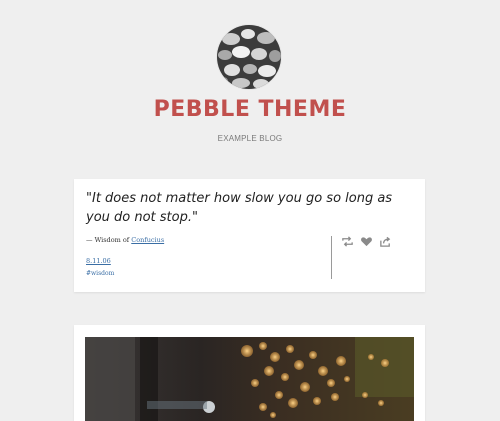  I want to click on heart-icon, so click(366, 241).